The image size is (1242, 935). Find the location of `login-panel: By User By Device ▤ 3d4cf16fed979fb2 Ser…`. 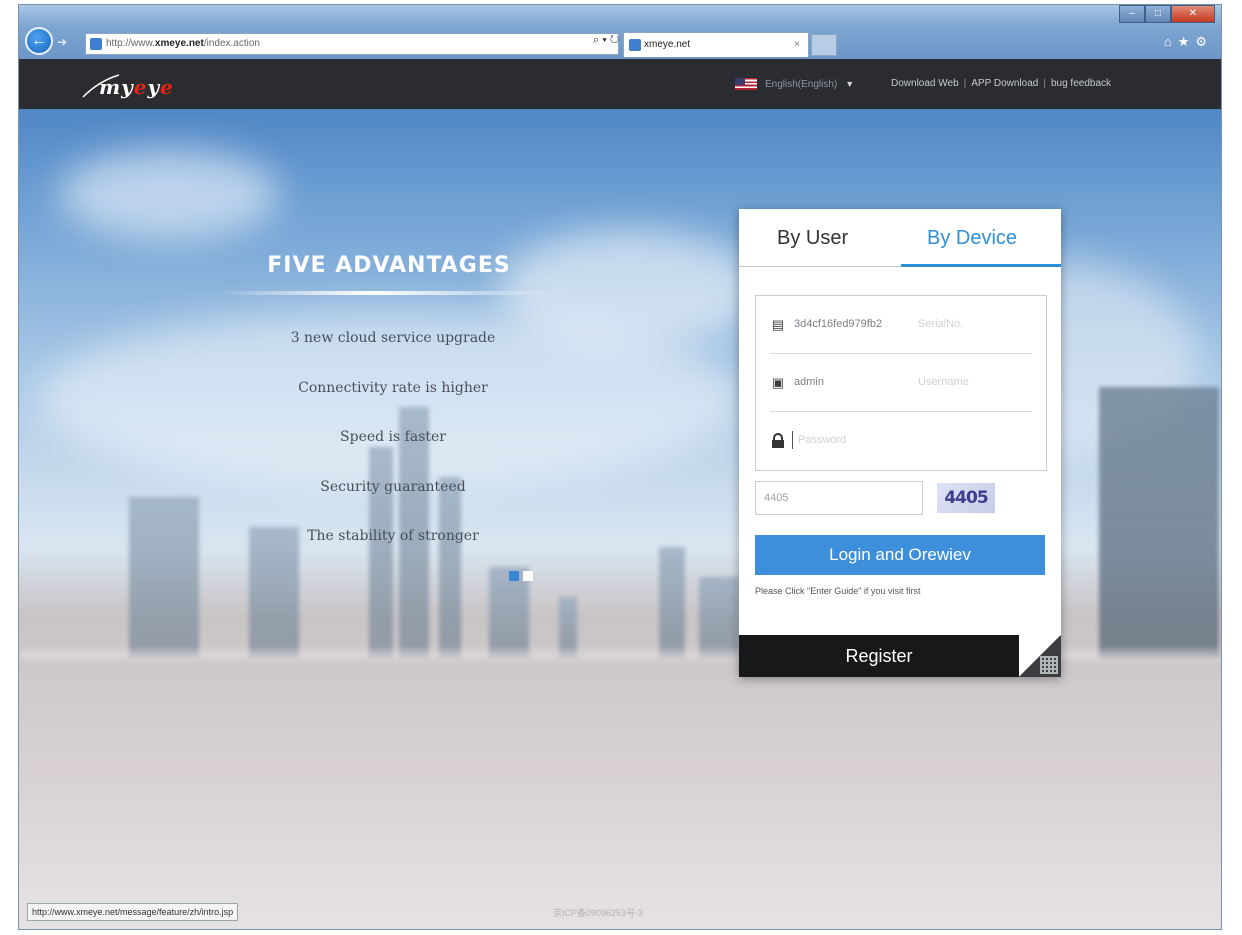

login-panel: By User By Device ▤ 3d4cf16fed979fb2 Ser… is located at coordinates (900, 443).